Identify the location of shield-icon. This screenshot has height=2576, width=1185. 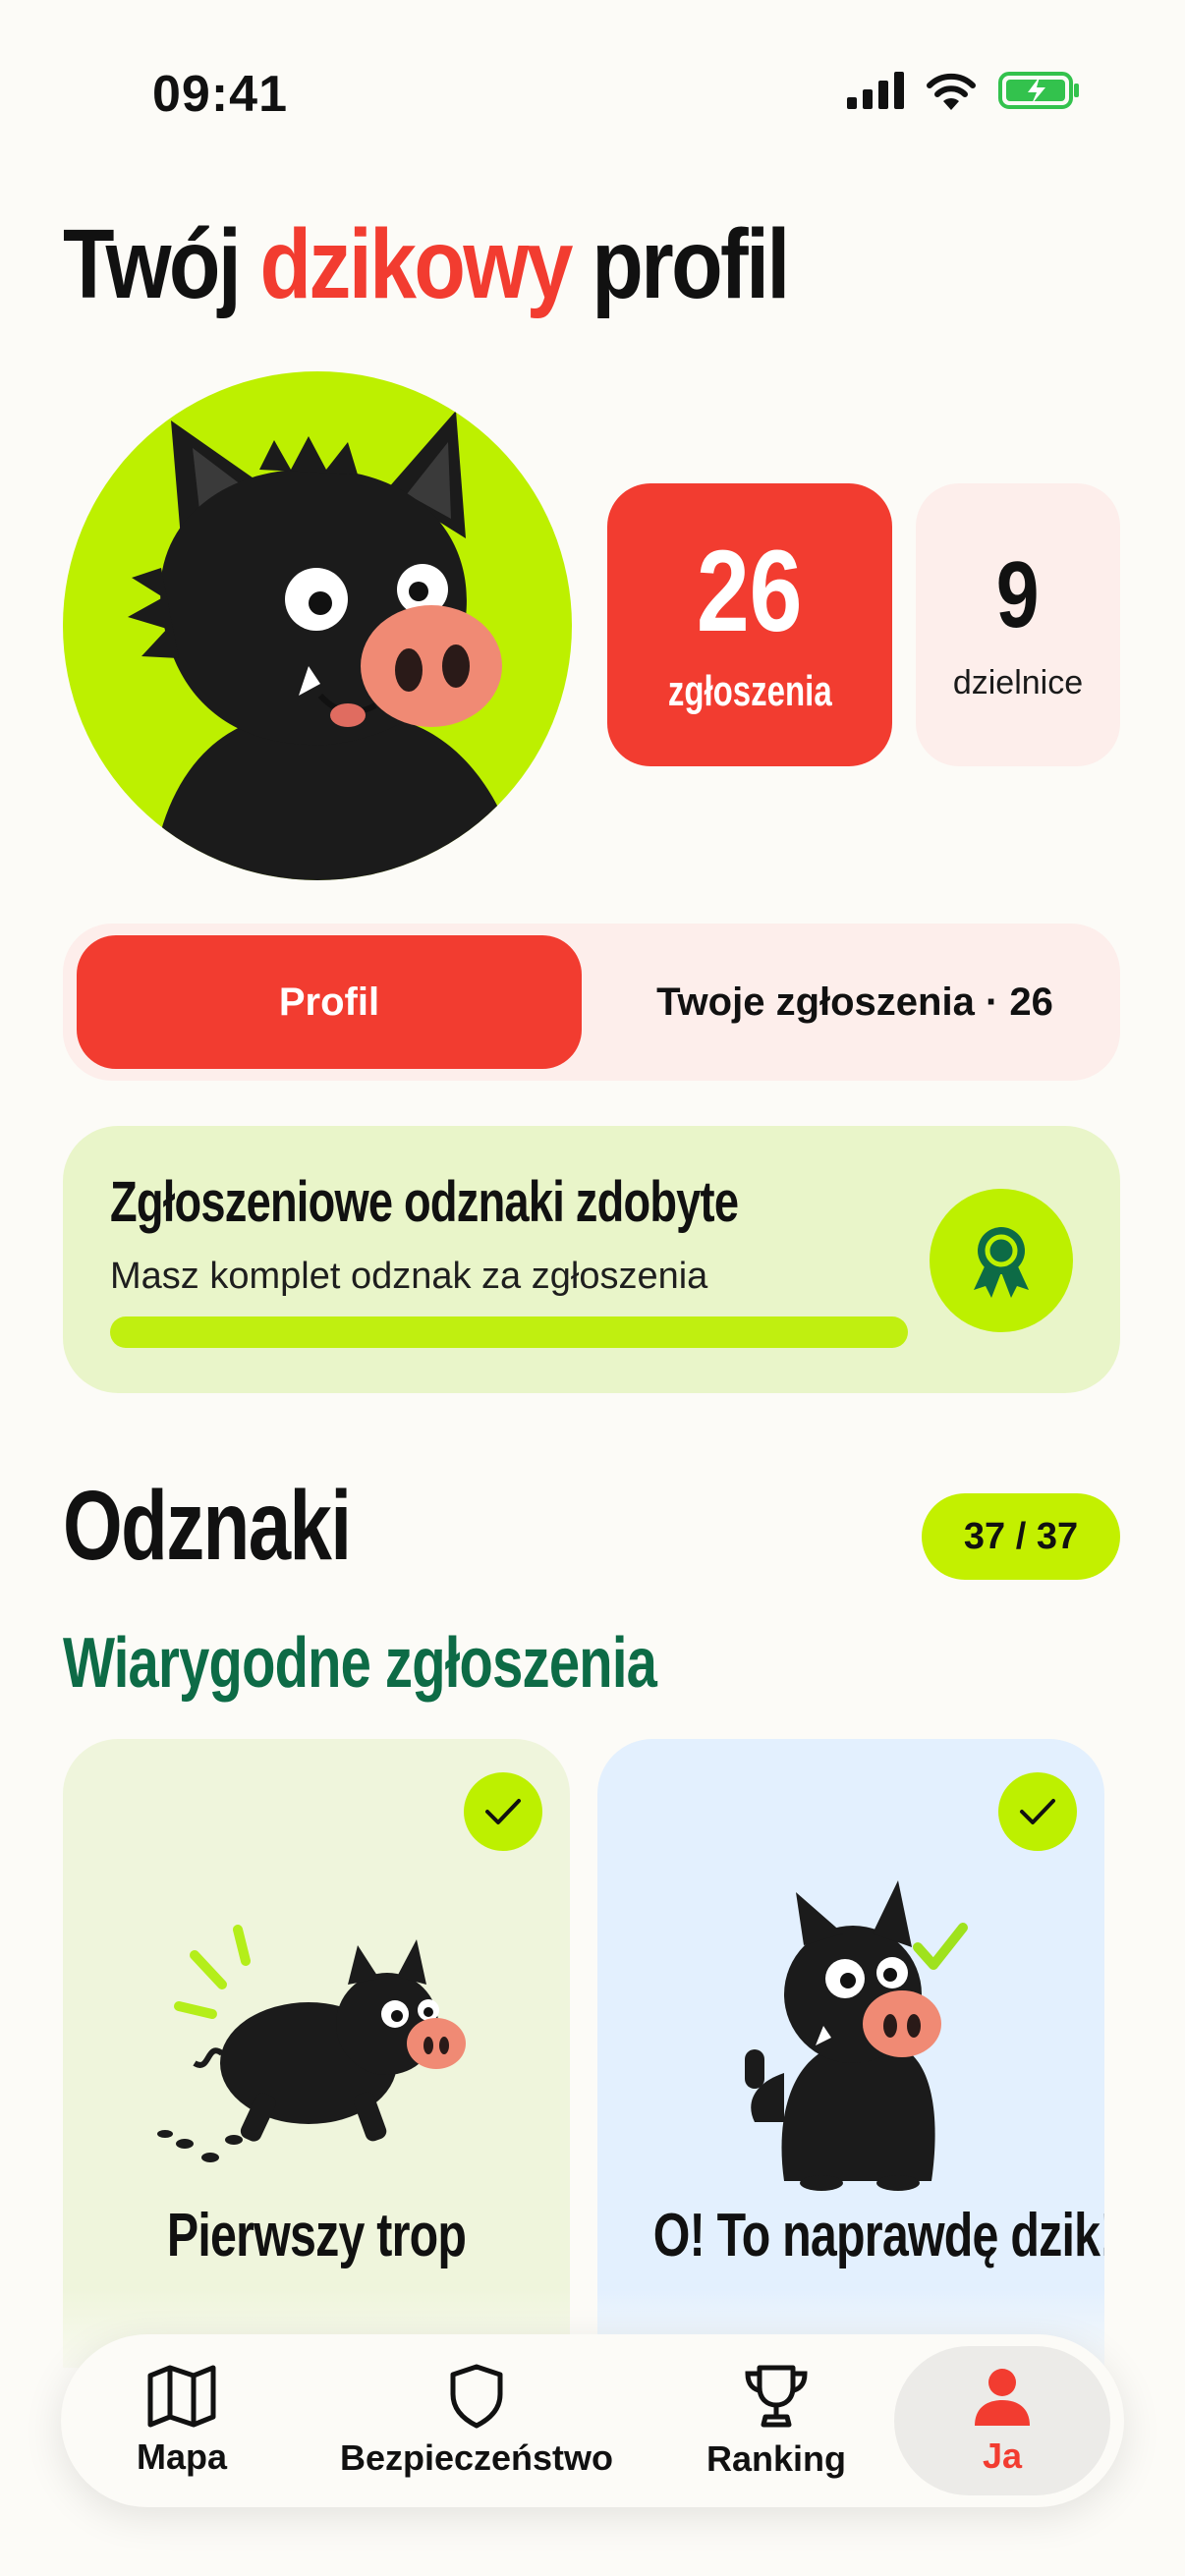
(477, 2396).